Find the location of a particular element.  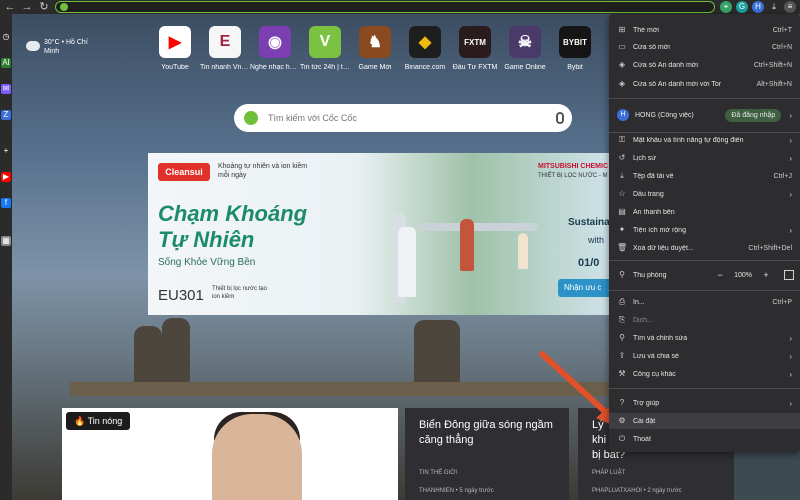

menu-item-hide-sidebar: ▤ Ẩn thanh bên is located at coordinates (704, 212).